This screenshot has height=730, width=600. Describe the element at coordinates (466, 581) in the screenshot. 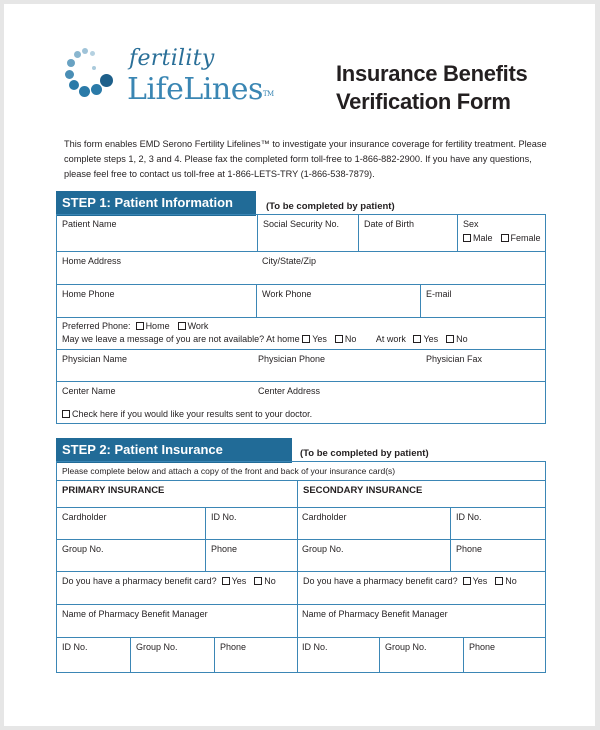

I see `secondary-pharmacy-yes-checkbox` at that location.